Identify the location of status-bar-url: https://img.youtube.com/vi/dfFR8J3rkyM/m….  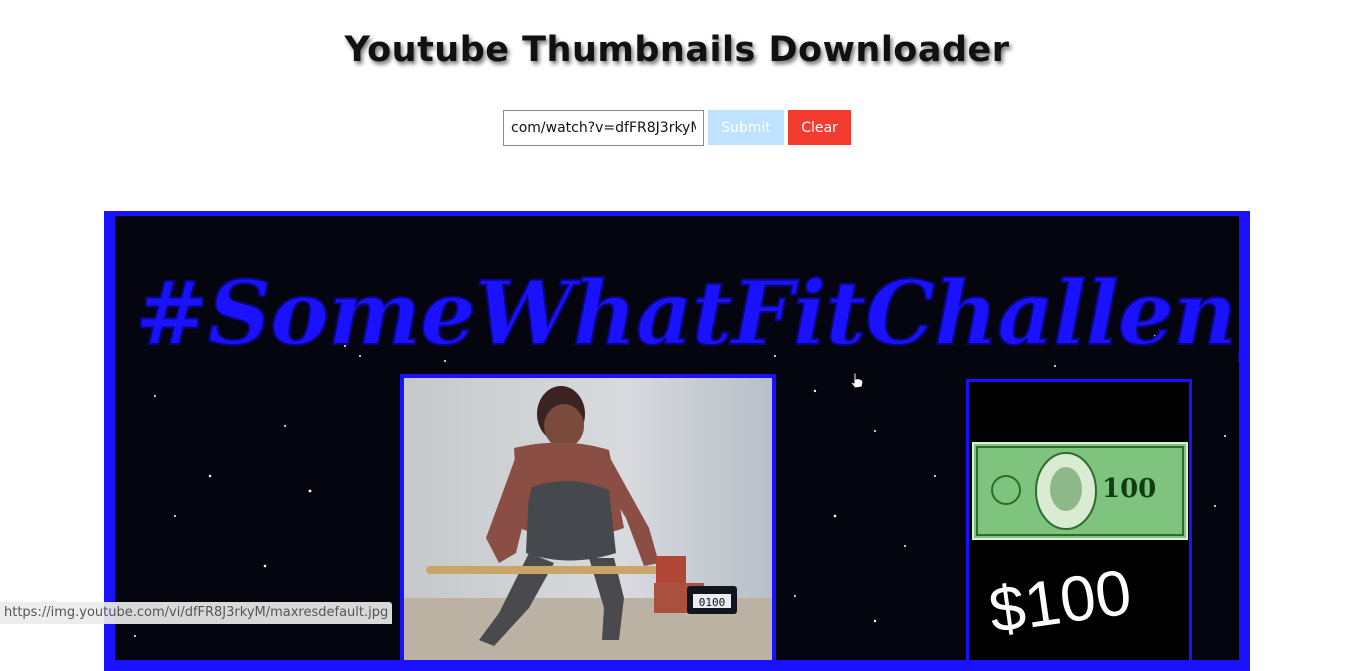
(196, 613).